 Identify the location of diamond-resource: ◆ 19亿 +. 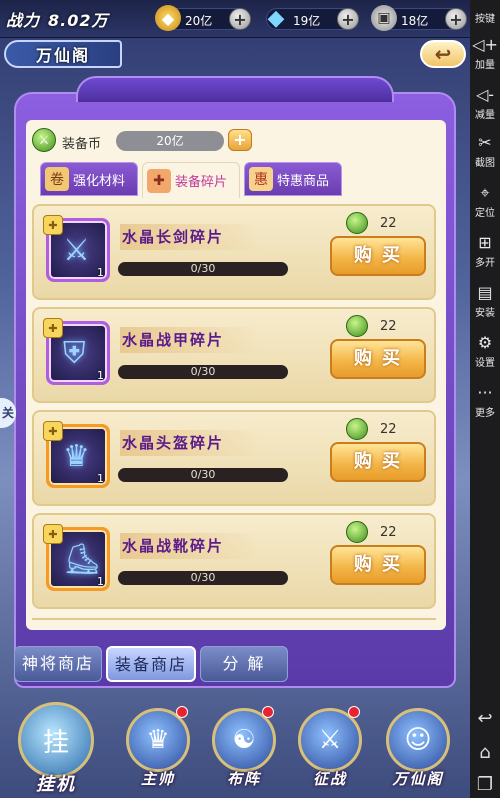
(312, 18).